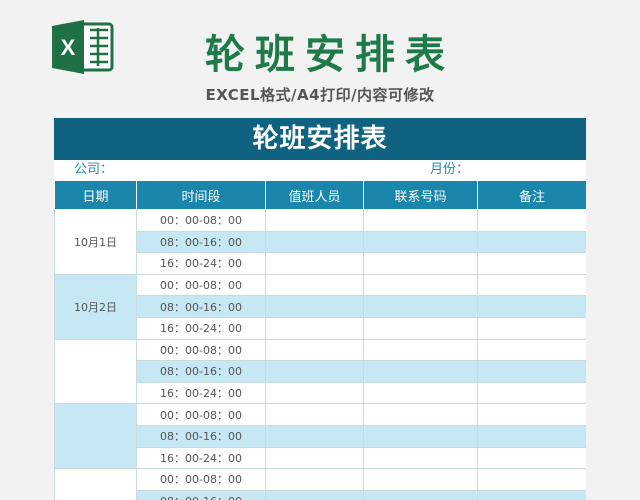  I want to click on table-row: 10月2日 00：00-08：00, so click(320, 306).